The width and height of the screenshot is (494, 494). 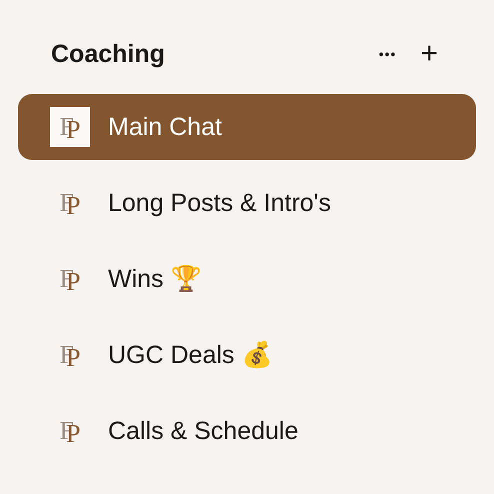 What do you see at coordinates (387, 54) in the screenshot?
I see `more-button: •••` at bounding box center [387, 54].